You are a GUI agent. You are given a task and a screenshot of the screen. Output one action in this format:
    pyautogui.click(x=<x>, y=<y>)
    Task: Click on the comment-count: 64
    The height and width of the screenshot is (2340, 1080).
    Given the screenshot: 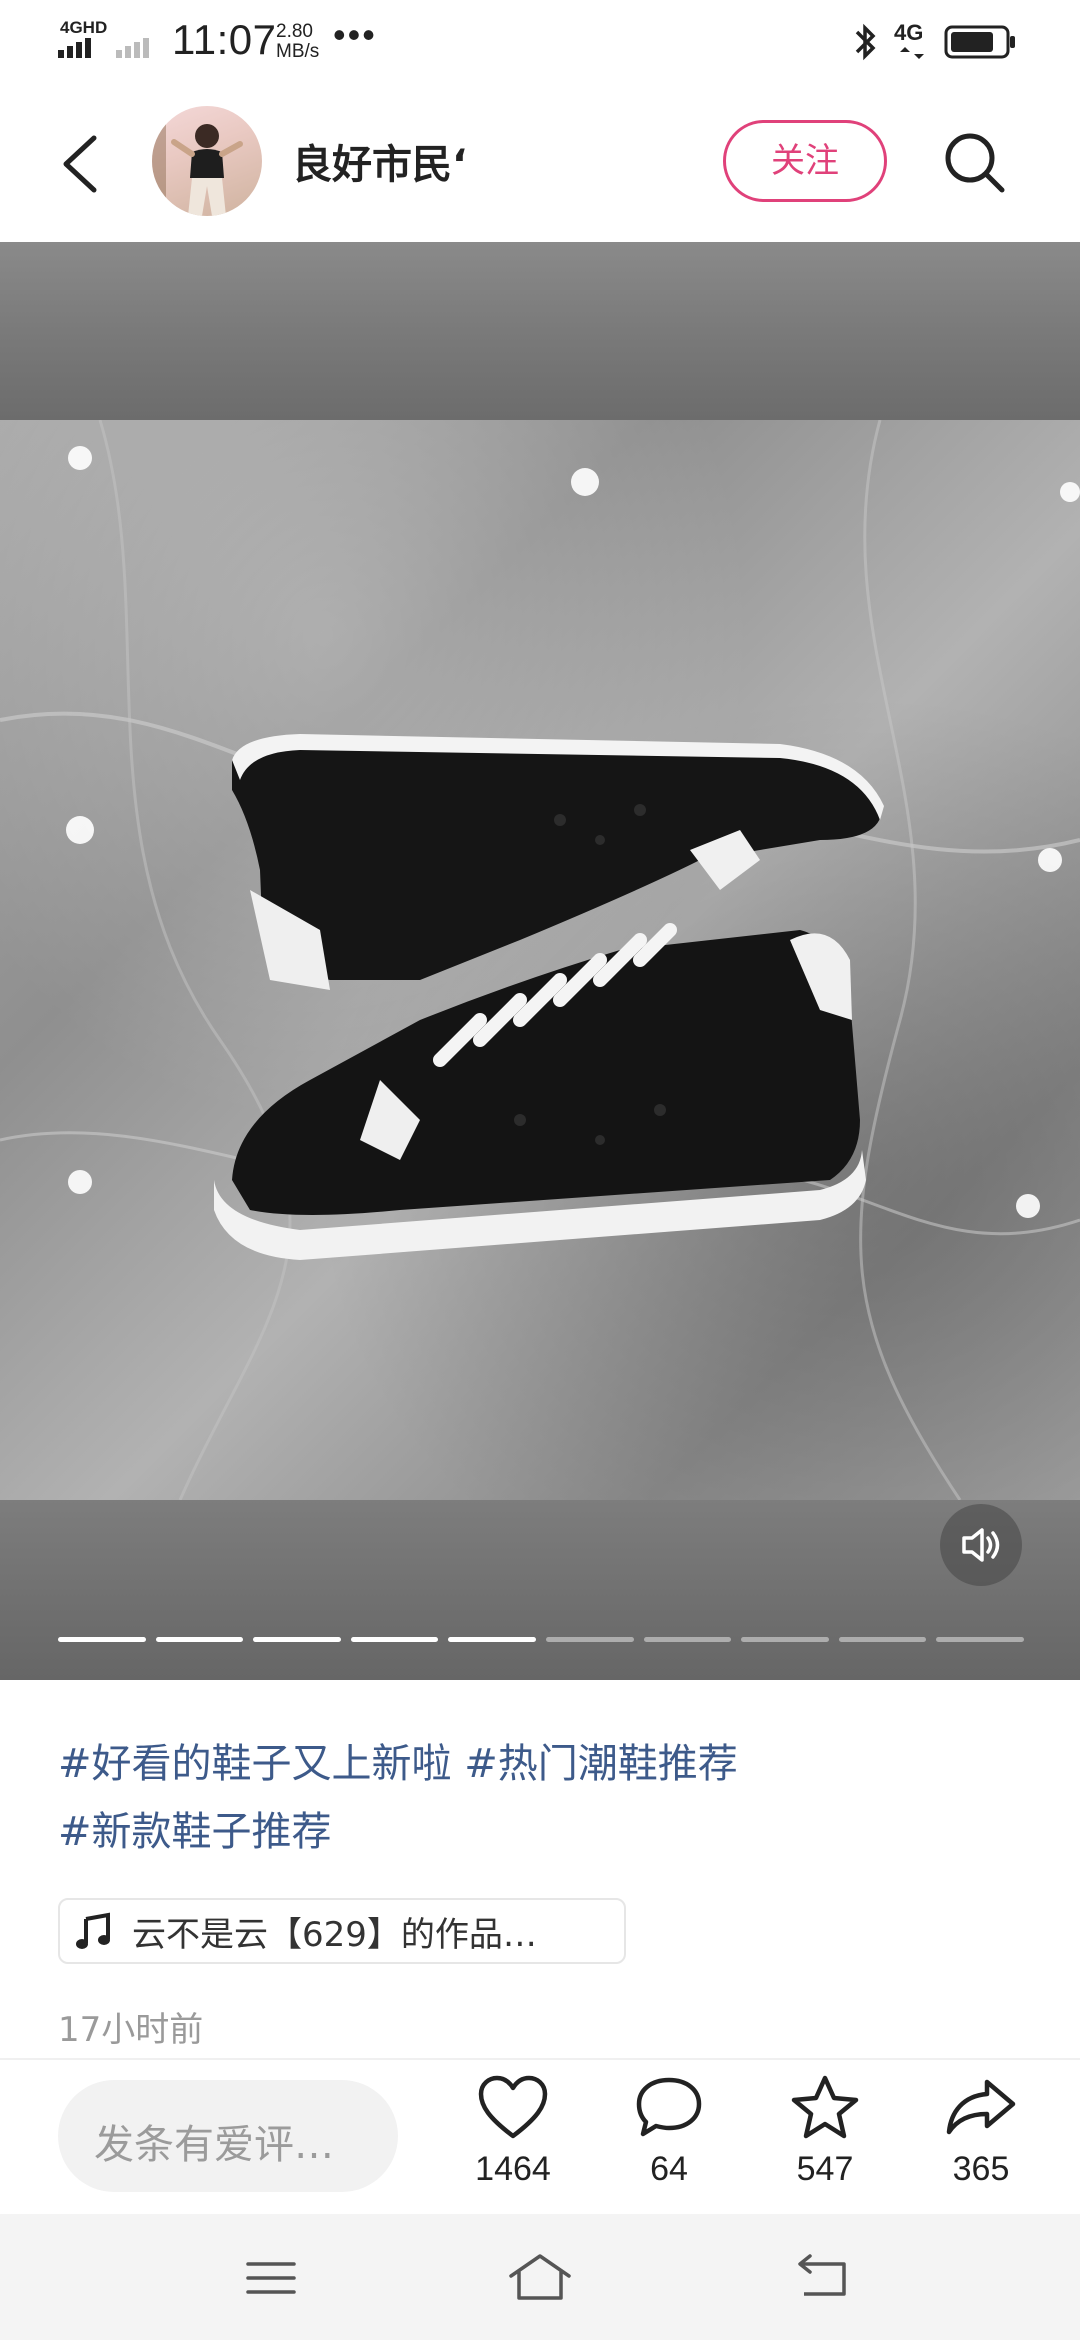 What is the action you would take?
    pyautogui.click(x=669, y=2169)
    